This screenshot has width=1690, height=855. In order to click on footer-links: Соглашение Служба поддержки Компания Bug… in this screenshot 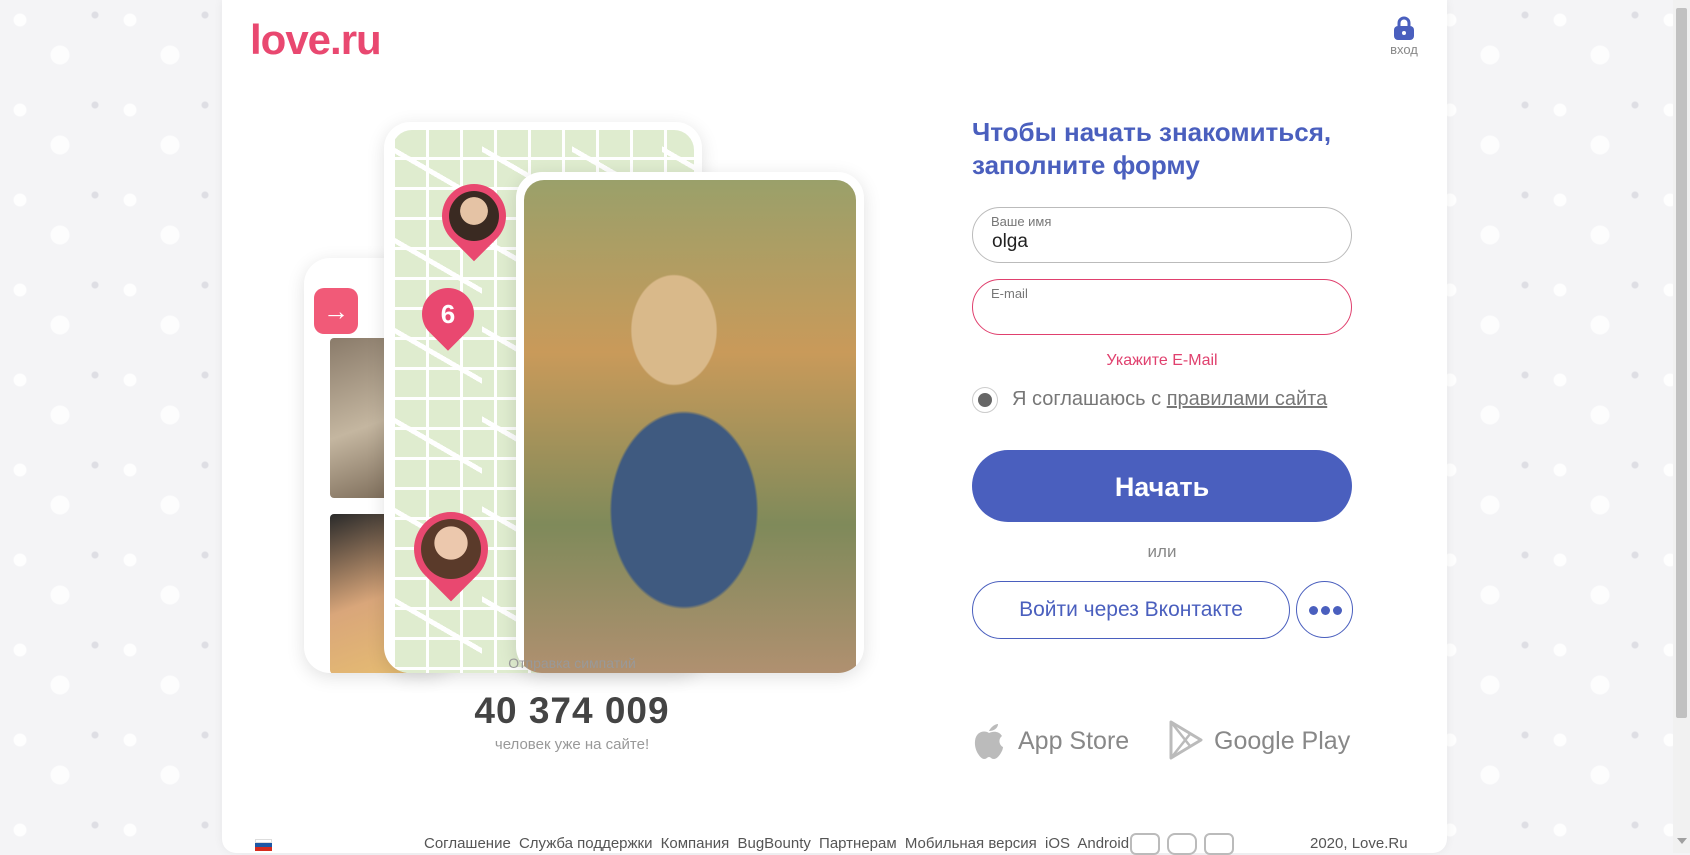, I will do `click(778, 843)`.